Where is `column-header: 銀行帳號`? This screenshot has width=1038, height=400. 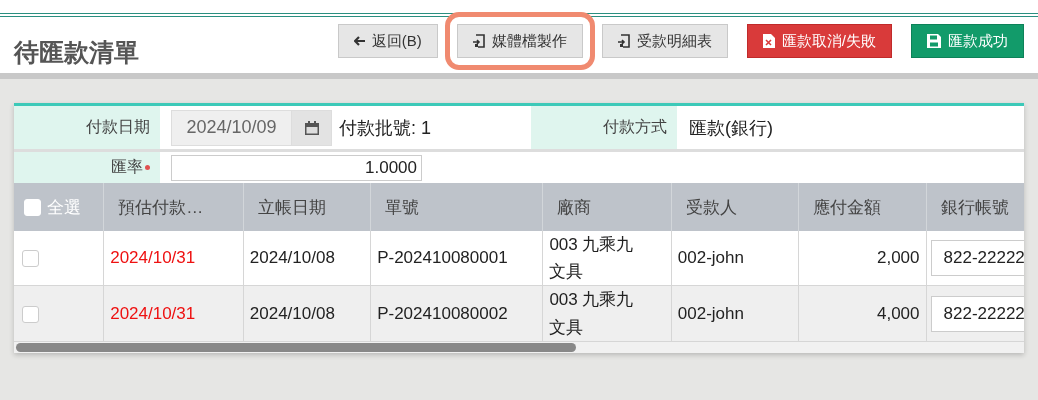
column-header: 銀行帳號 is located at coordinates (975, 207).